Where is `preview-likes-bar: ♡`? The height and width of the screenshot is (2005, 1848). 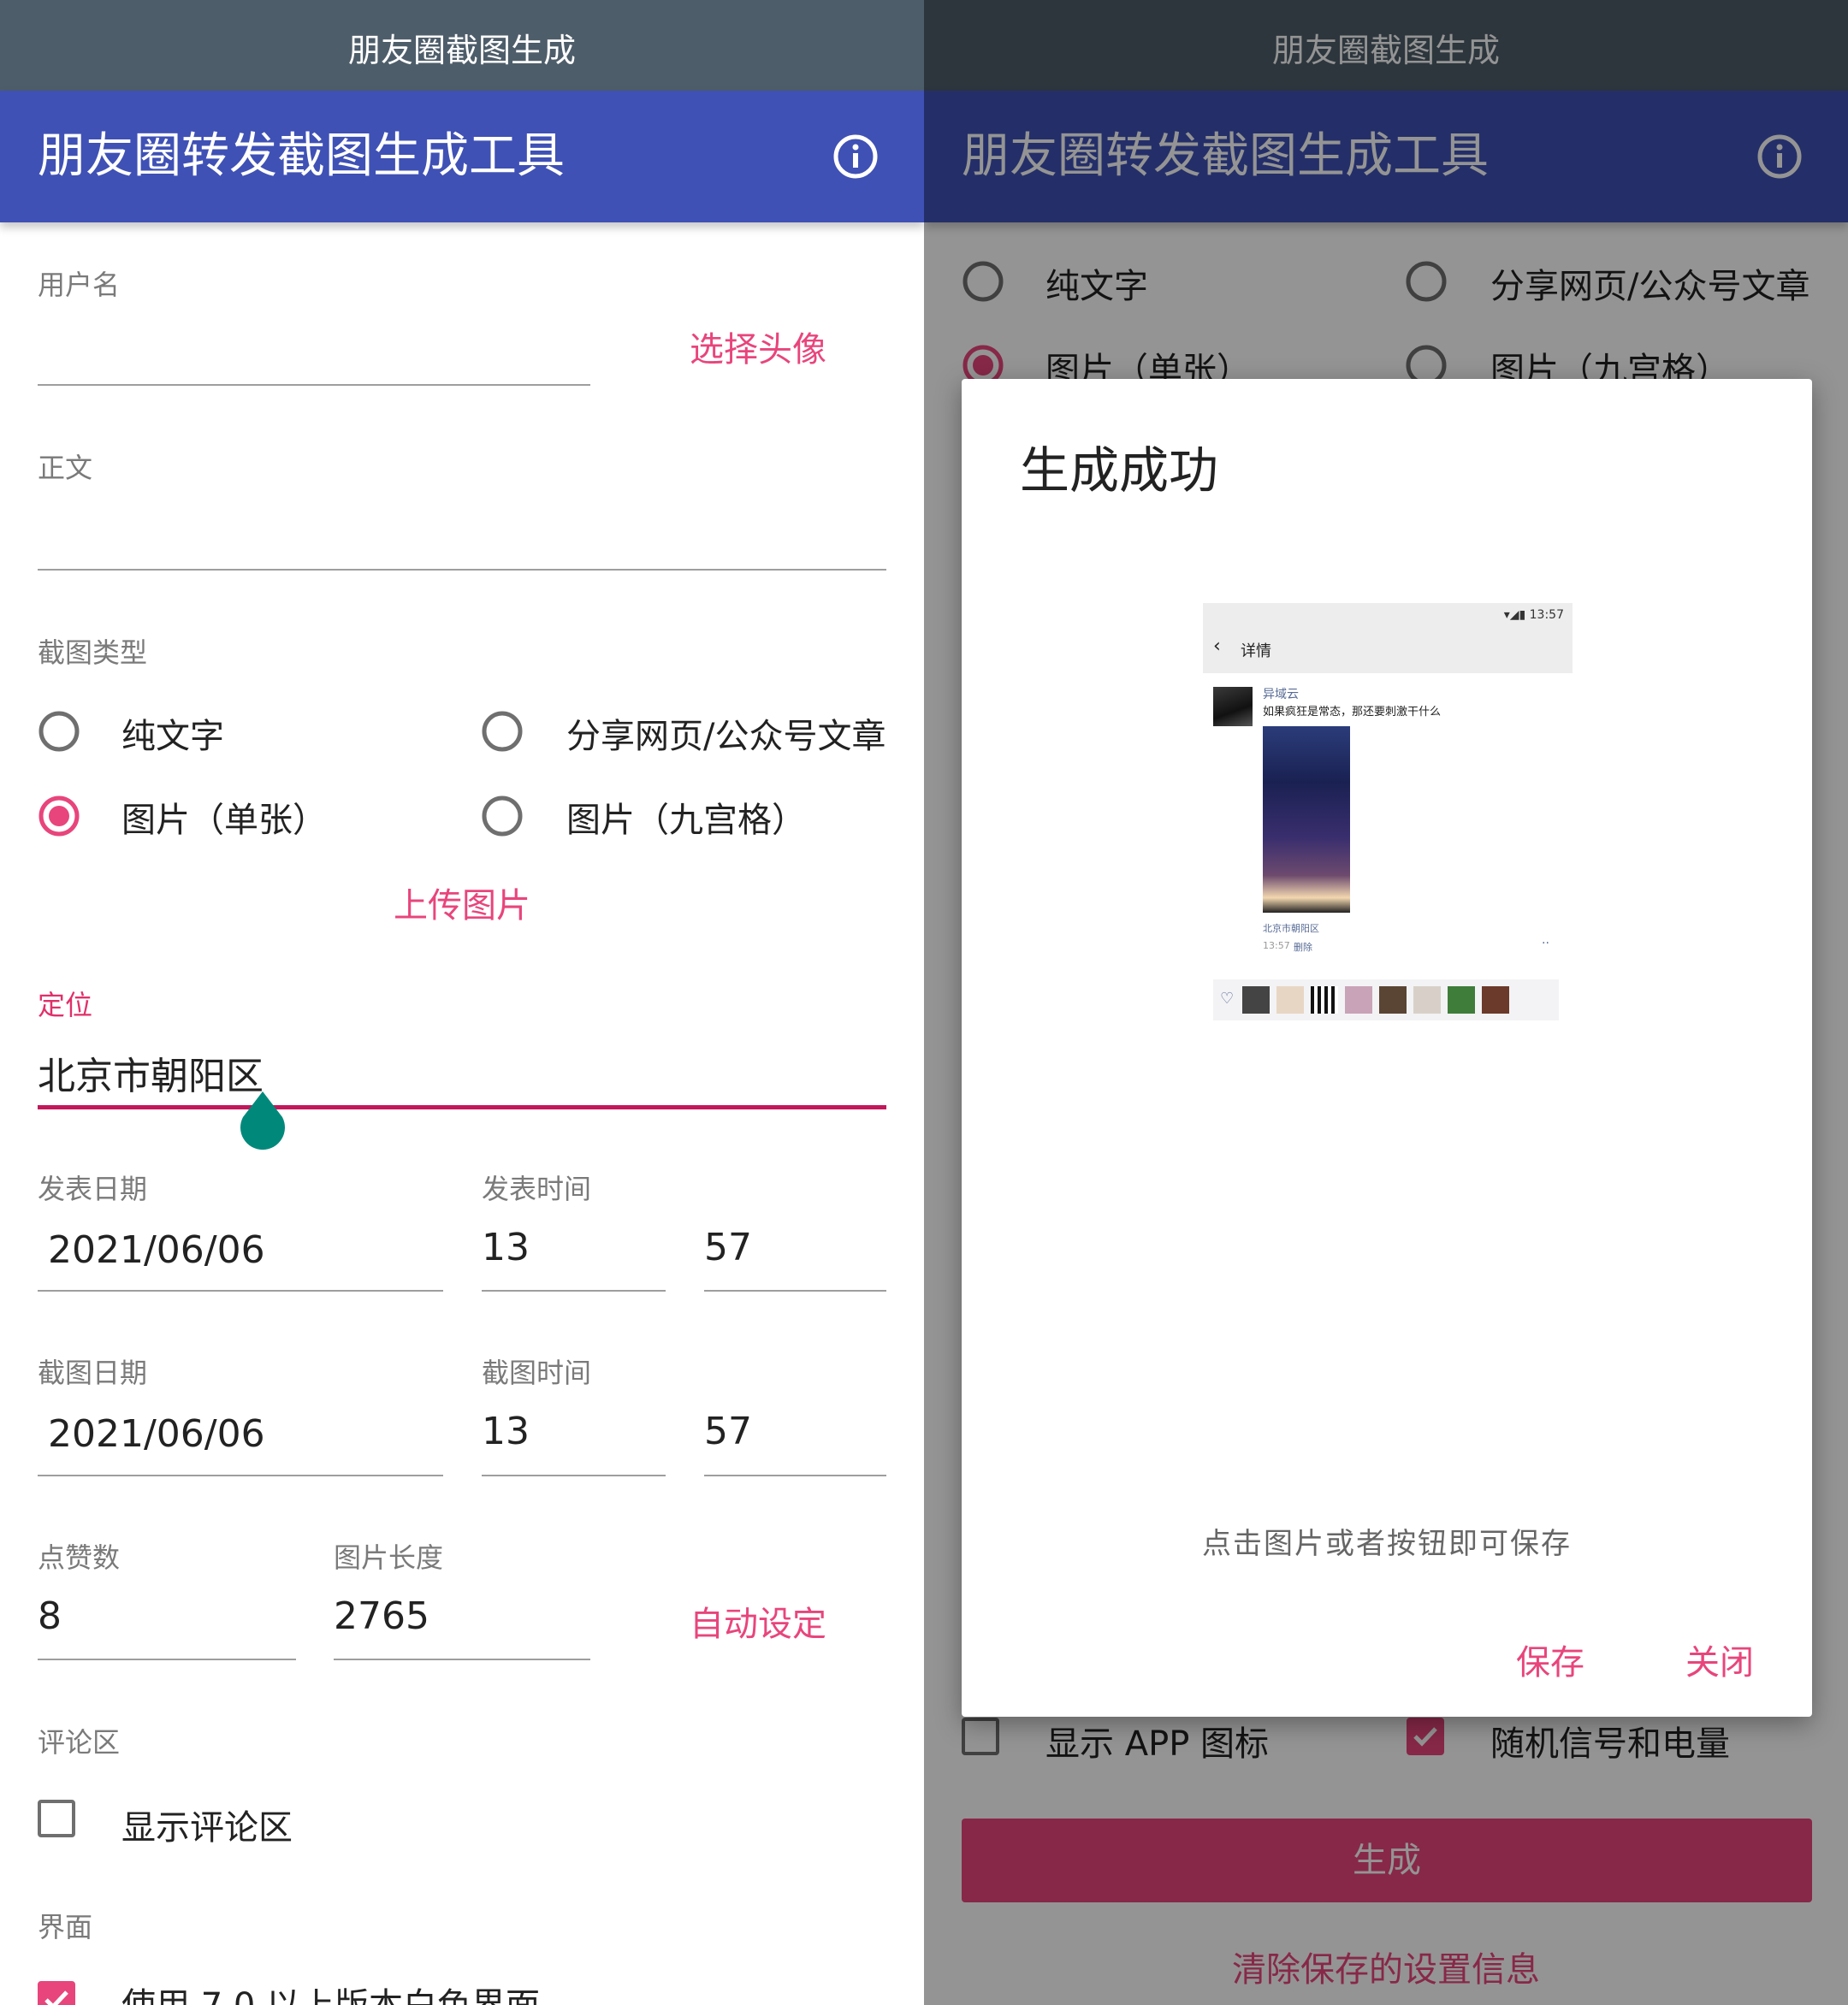 preview-likes-bar: ♡ is located at coordinates (1386, 999).